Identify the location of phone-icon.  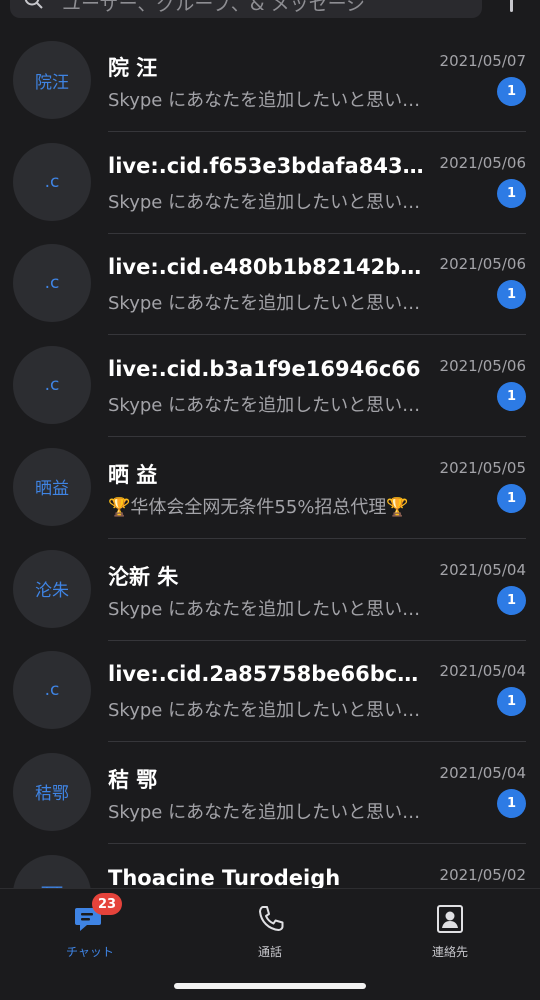
(270, 919).